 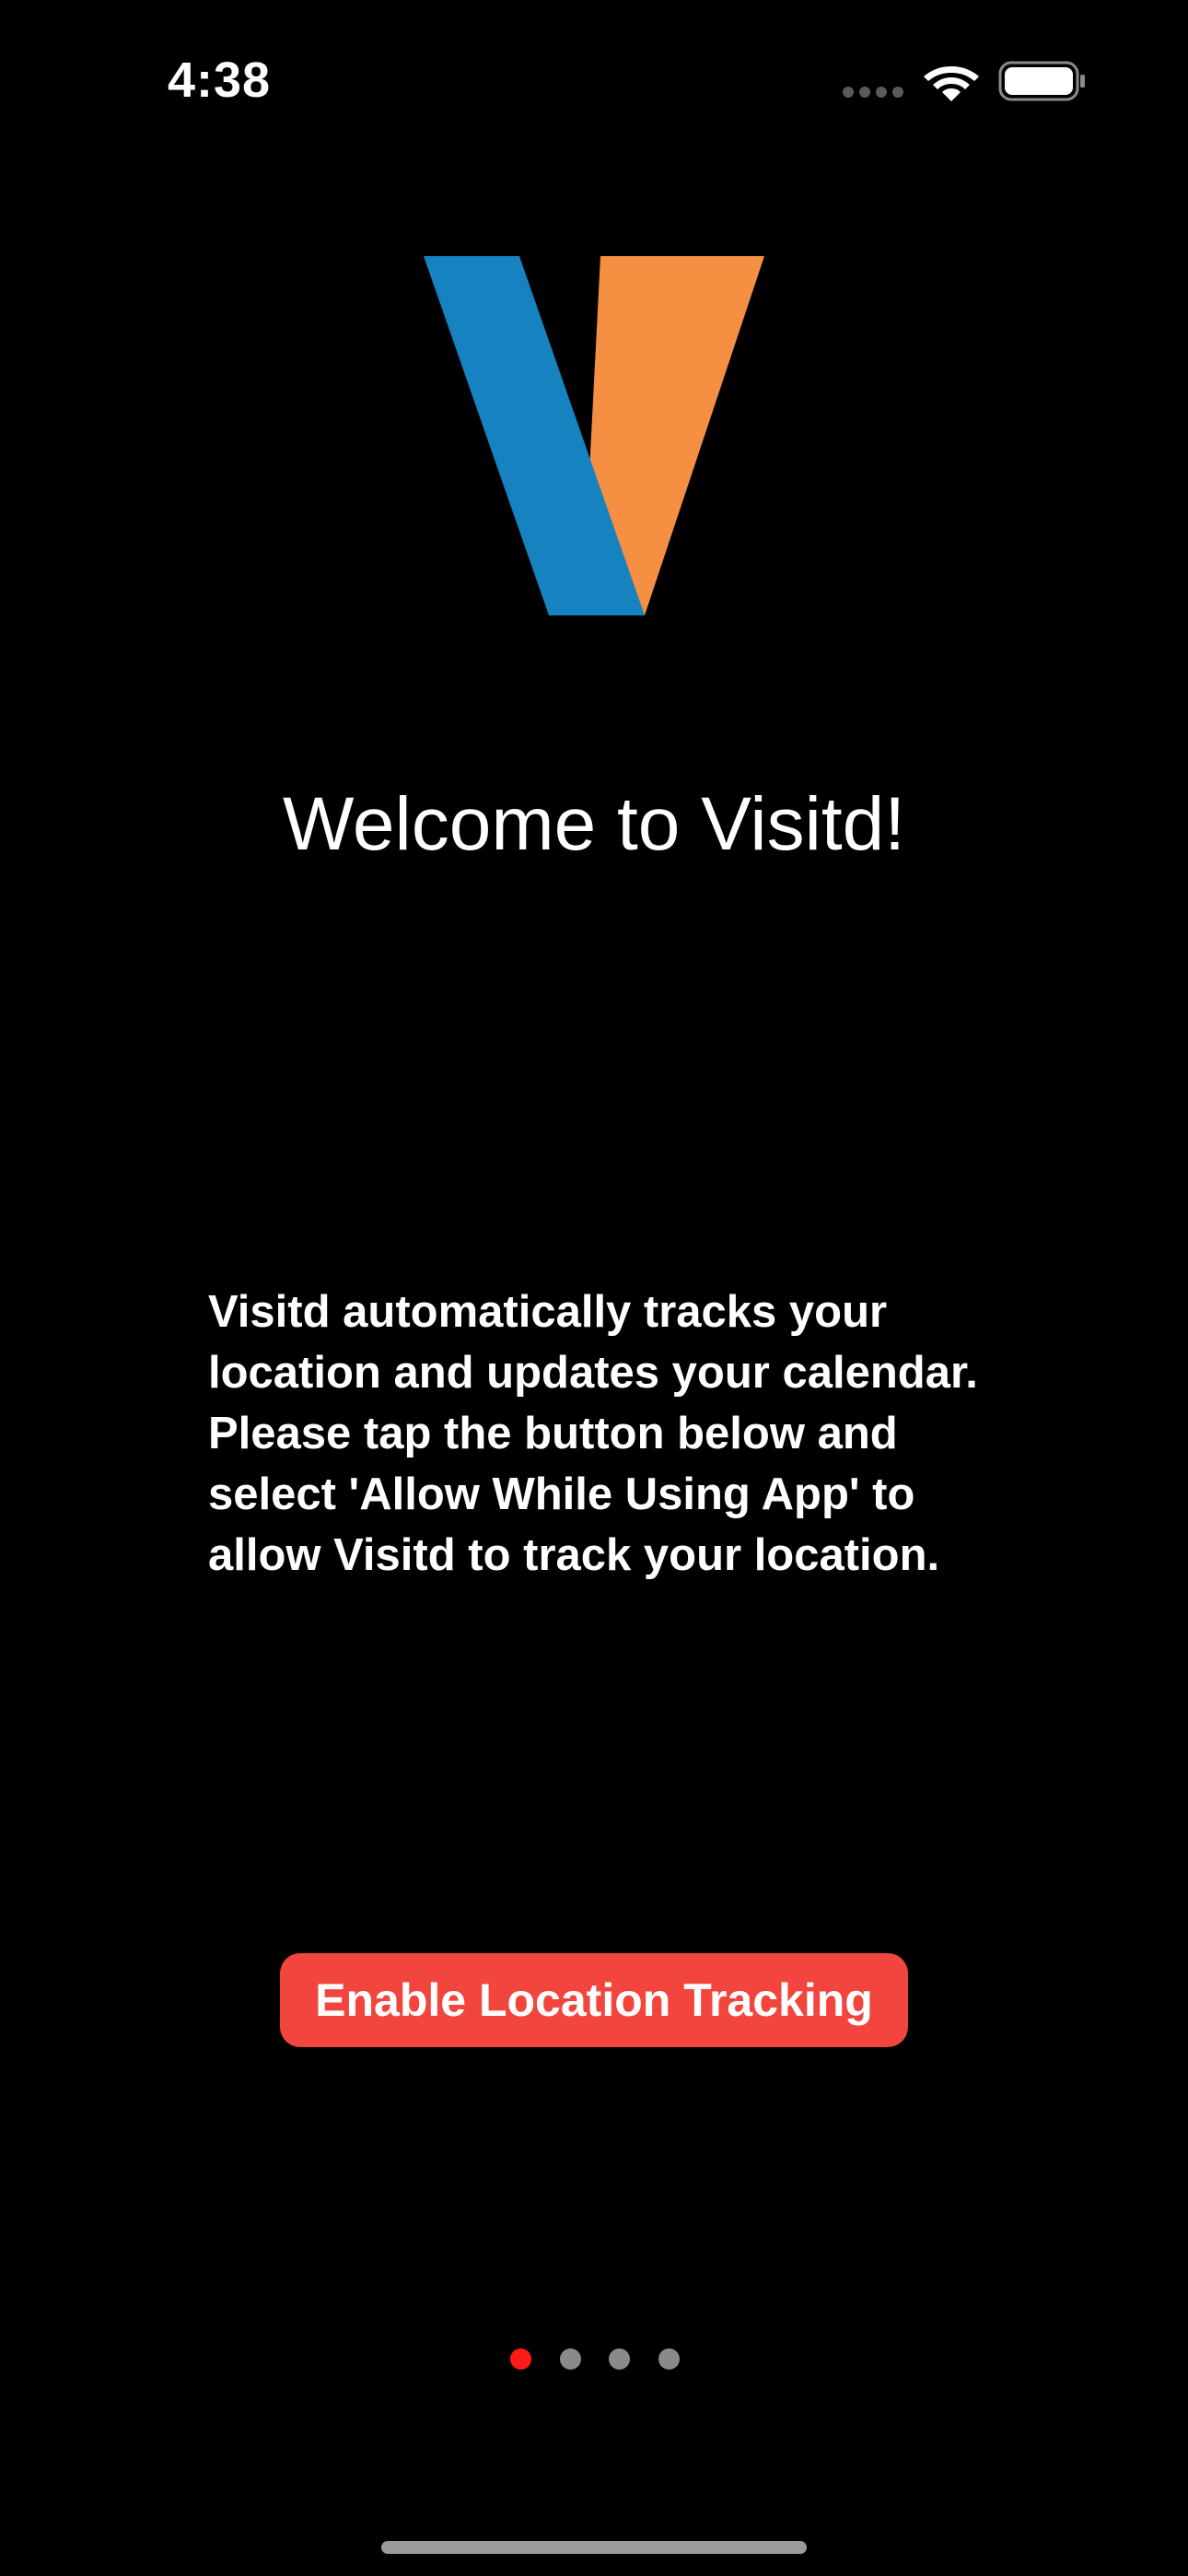 I want to click on status-time: 4:38, so click(x=220, y=80).